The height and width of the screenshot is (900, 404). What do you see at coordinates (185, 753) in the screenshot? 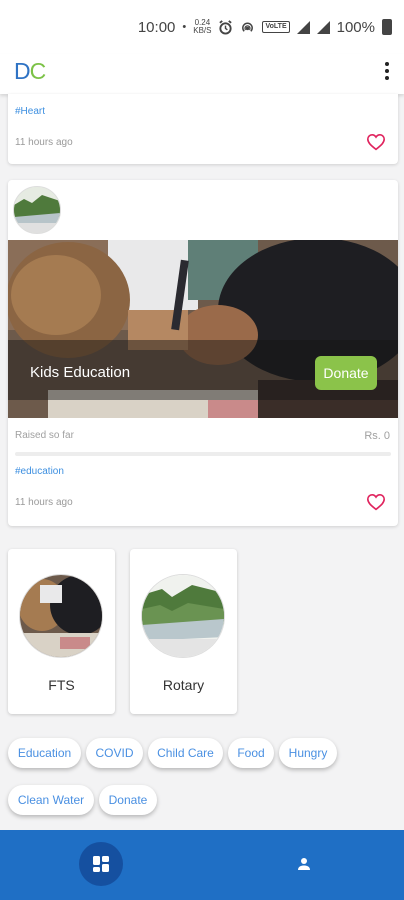
I see `category-chip: Child Care` at bounding box center [185, 753].